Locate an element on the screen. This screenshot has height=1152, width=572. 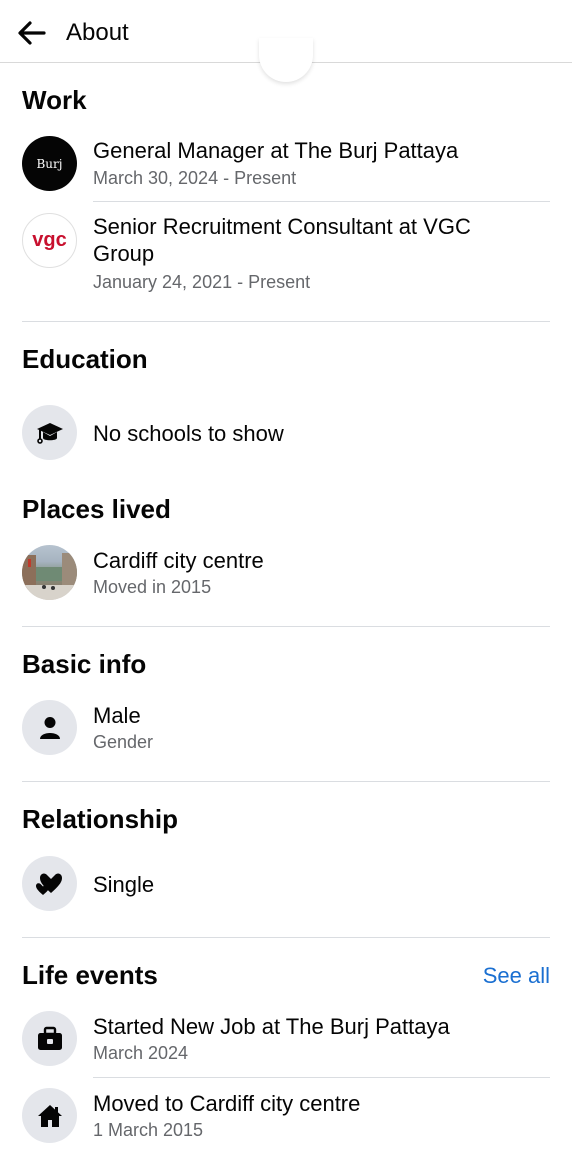
no-schools-text: No schools to show is located at coordinates (188, 433).